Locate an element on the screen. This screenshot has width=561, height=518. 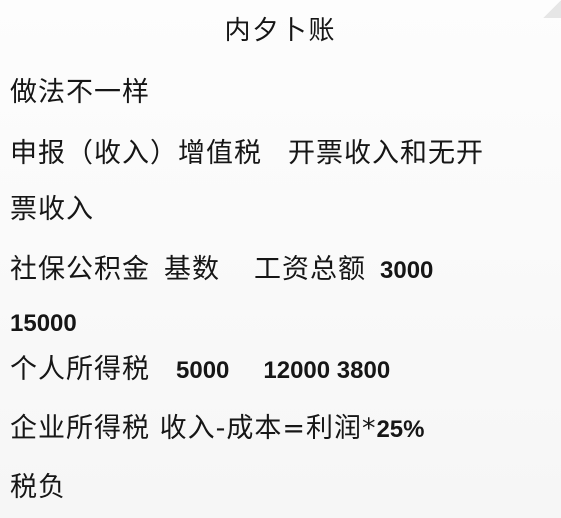
line-1-text: 做法不一样 is located at coordinates (80, 92).